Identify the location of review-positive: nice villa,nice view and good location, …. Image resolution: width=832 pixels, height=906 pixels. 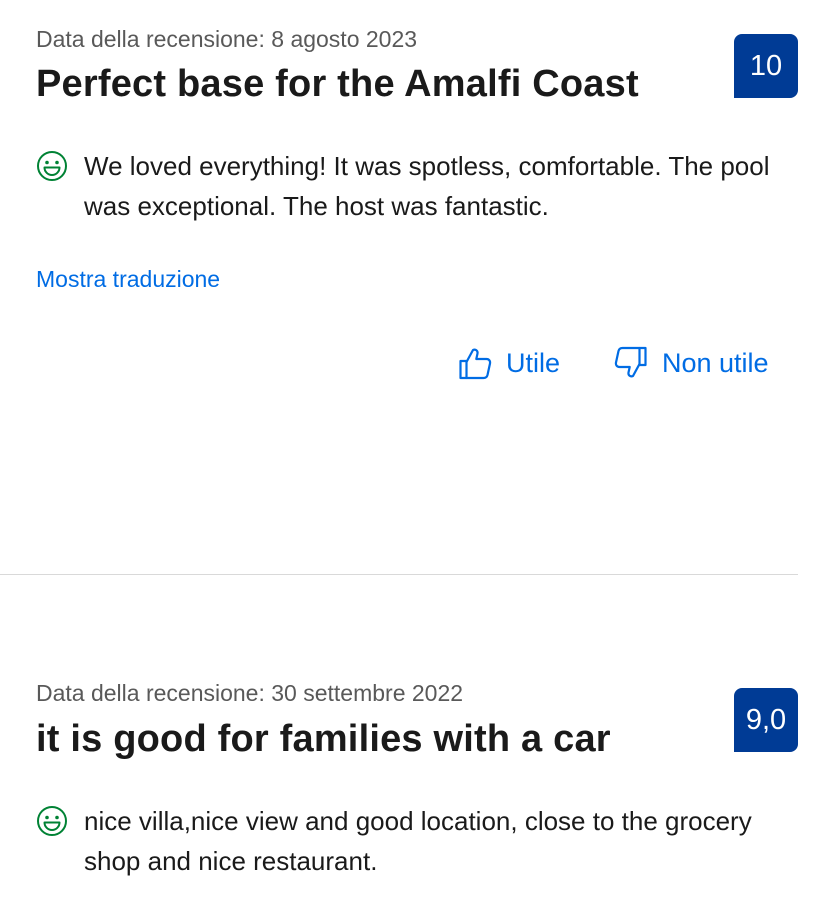
(421, 841).